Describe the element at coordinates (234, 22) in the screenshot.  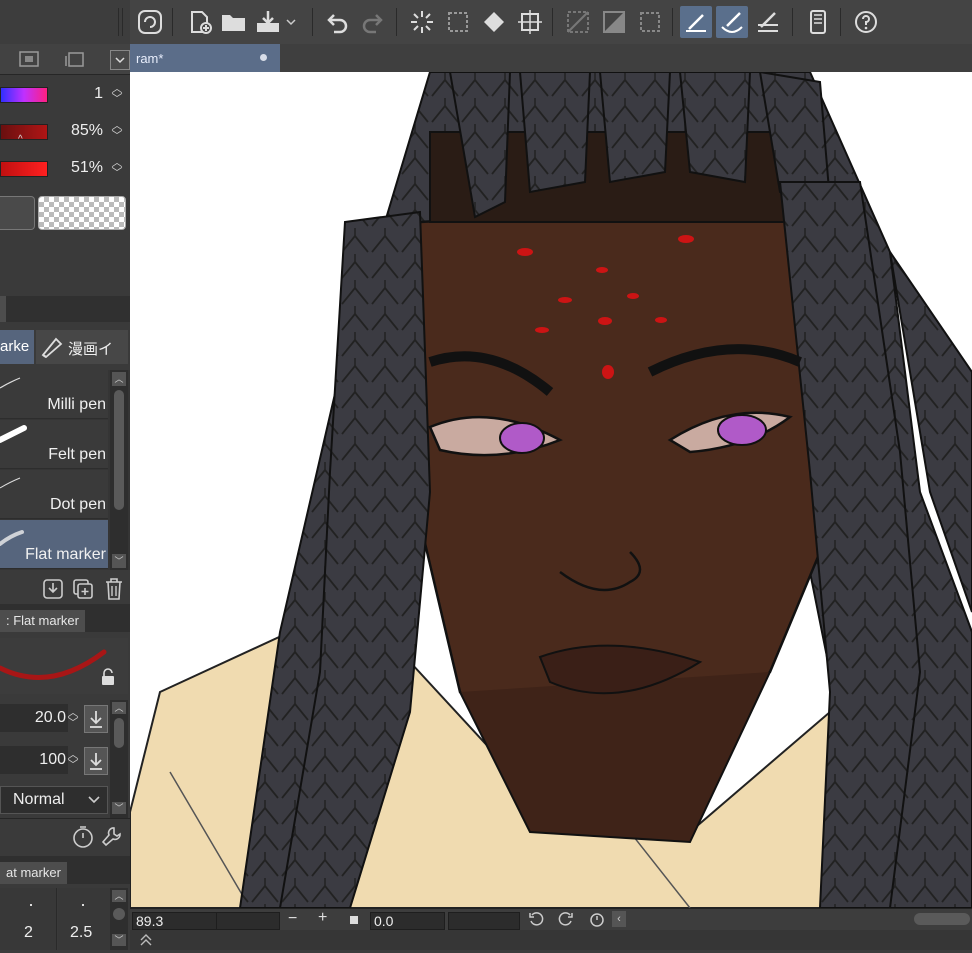
I see `open-folder-icon` at that location.